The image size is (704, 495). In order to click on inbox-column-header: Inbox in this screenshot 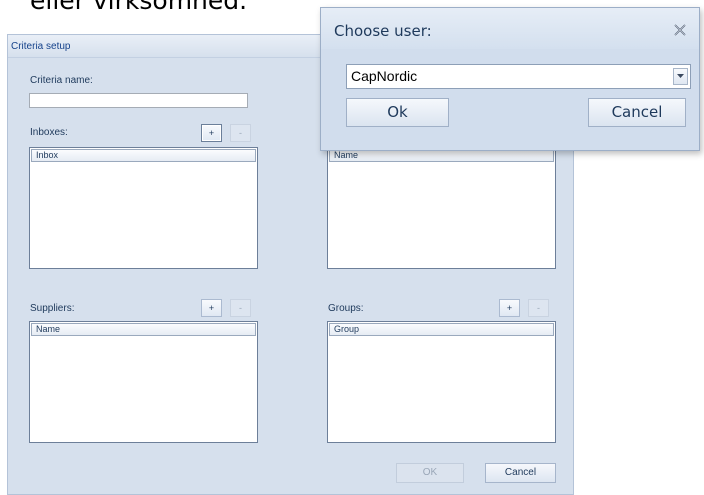, I will do `click(143, 155)`.